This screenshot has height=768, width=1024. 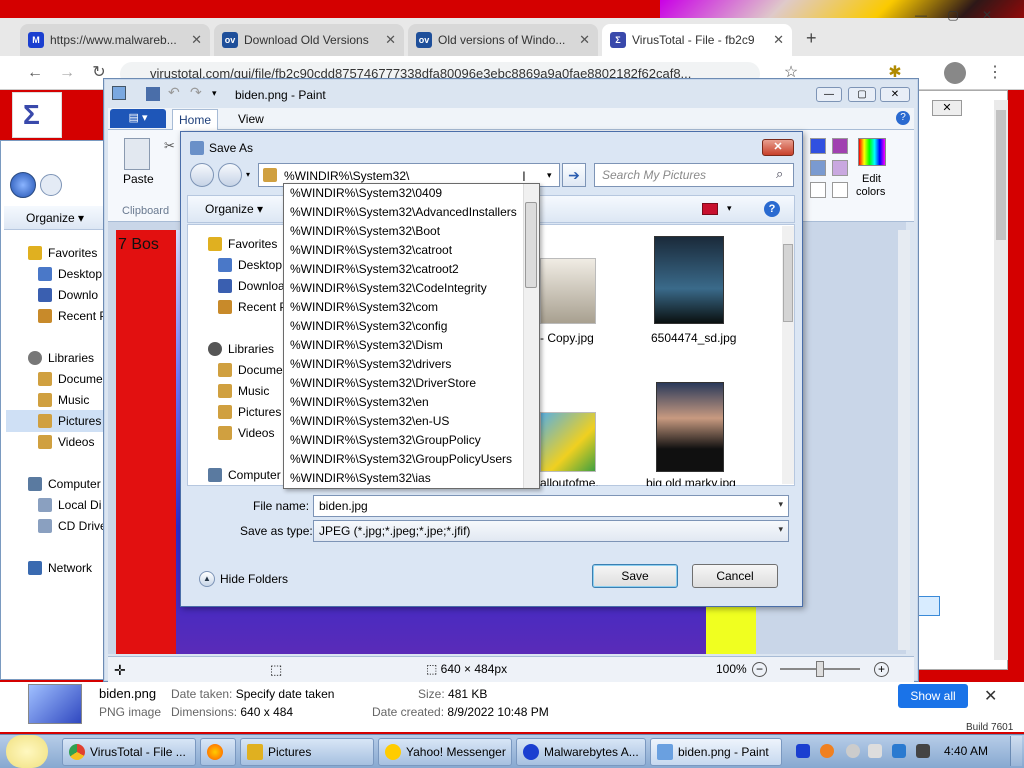 I want to click on paste-label: Paste, so click(x=138, y=179).